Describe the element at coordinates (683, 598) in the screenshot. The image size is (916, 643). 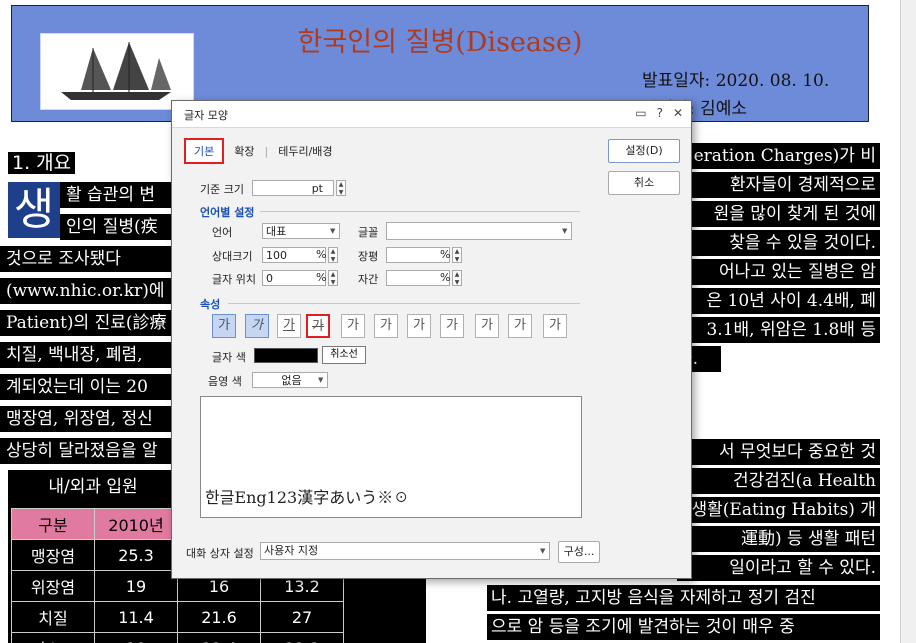
I see `text-line: 나. 고열량, 고지방 음식을 자제하고 정기 검진` at that location.